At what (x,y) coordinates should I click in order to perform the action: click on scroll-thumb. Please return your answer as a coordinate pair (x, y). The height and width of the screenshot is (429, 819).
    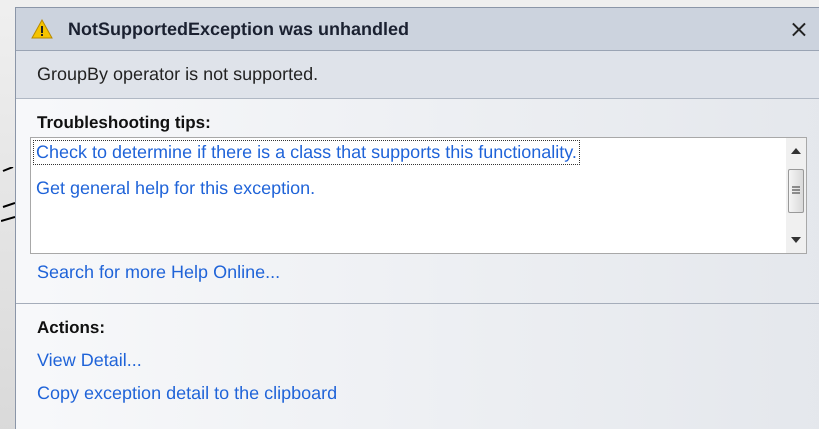
    Looking at the image, I should click on (796, 190).